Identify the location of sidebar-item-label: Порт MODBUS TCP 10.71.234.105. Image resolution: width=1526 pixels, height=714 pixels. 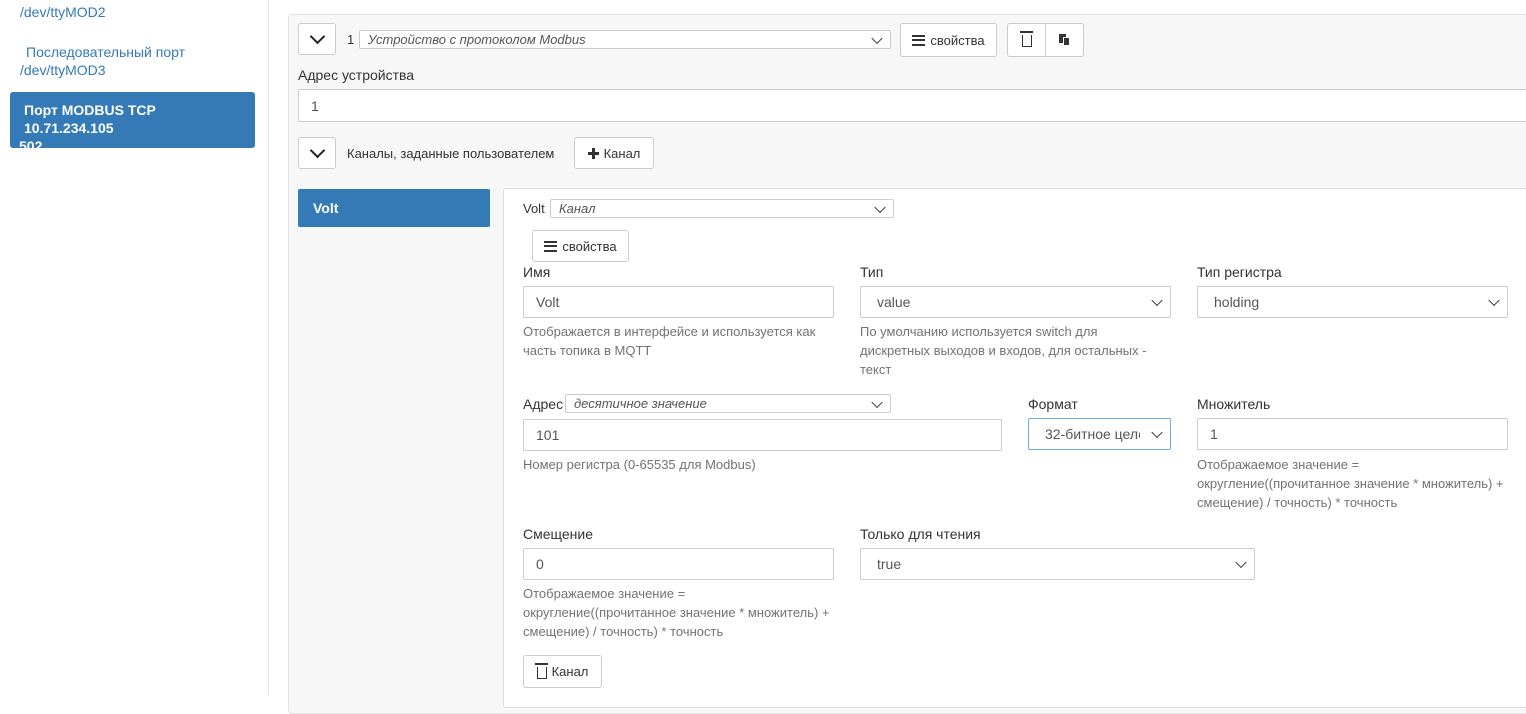
(90, 119).